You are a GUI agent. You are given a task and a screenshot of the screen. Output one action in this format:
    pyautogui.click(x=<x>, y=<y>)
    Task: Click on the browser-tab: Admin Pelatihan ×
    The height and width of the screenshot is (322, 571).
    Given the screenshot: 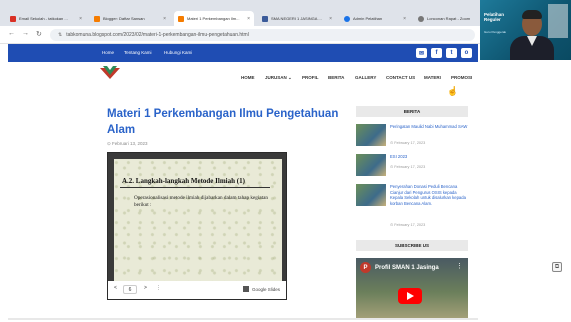 What is the action you would take?
    pyautogui.click(x=375, y=18)
    